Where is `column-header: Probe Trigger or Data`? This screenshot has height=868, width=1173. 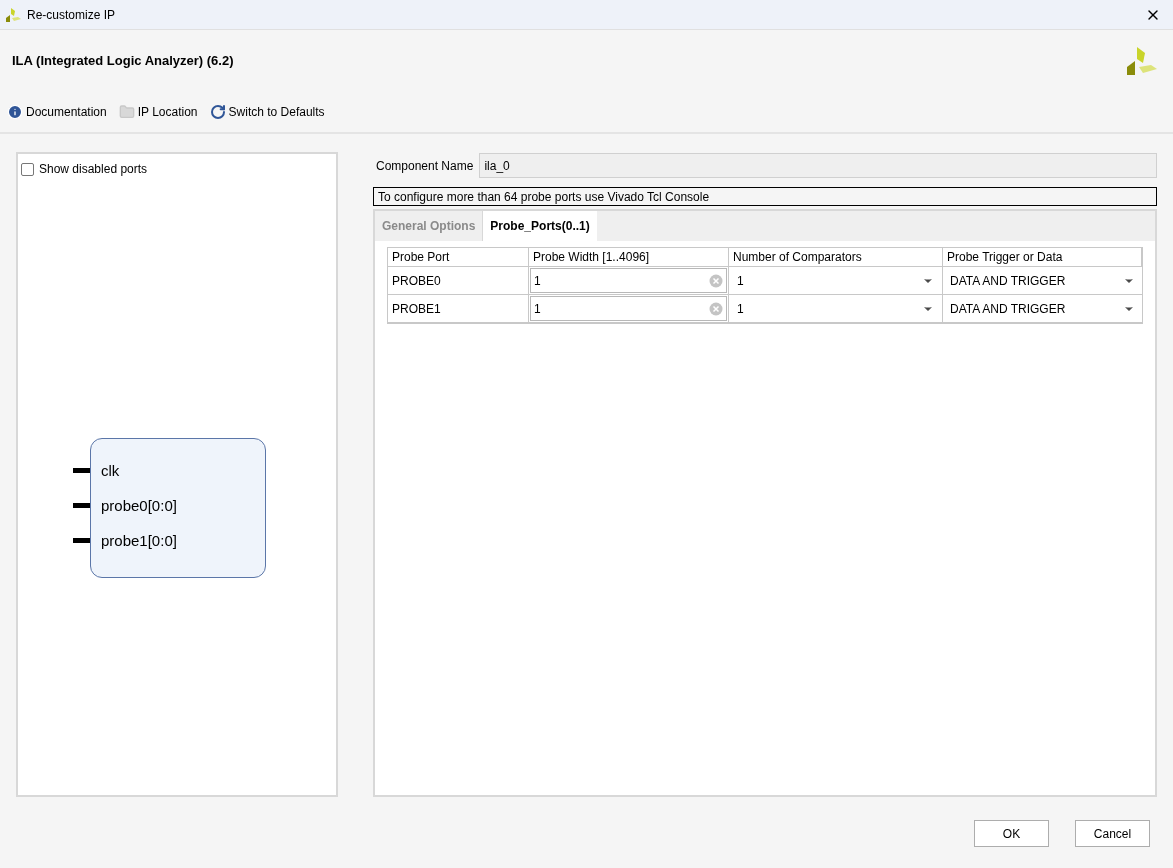
column-header: Probe Trigger or Data is located at coordinates (1042, 257).